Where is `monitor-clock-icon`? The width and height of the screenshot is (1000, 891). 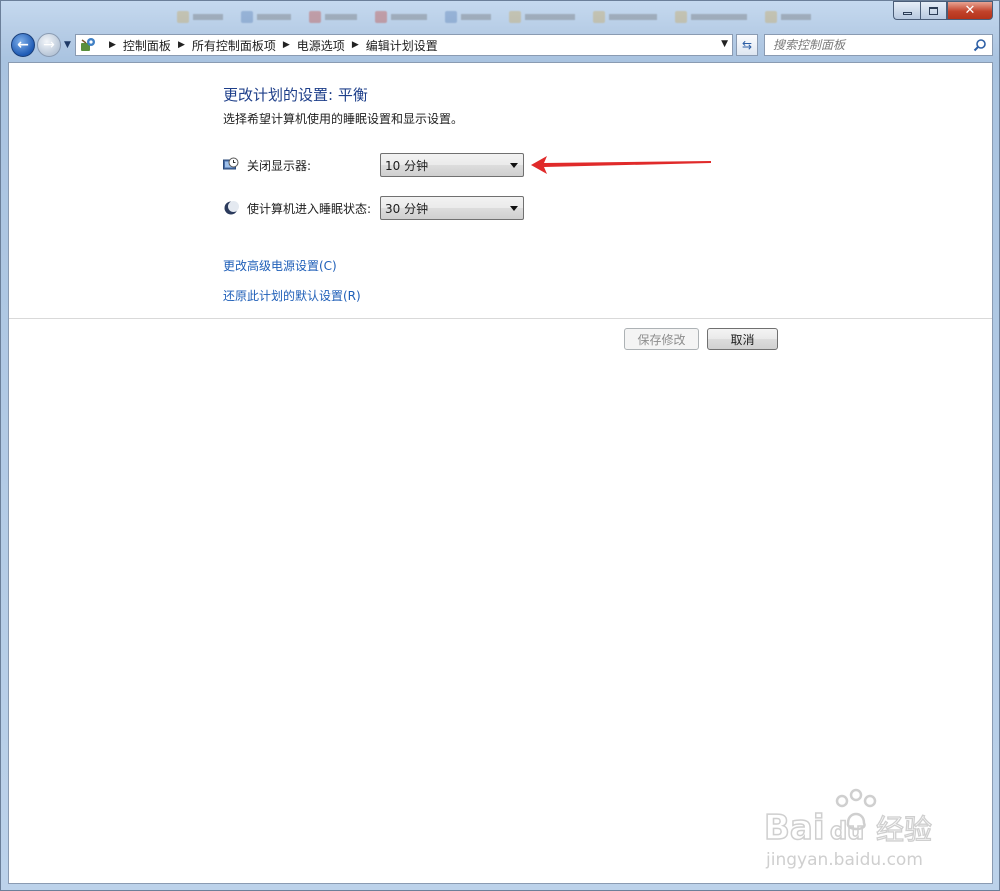 monitor-clock-icon is located at coordinates (231, 165).